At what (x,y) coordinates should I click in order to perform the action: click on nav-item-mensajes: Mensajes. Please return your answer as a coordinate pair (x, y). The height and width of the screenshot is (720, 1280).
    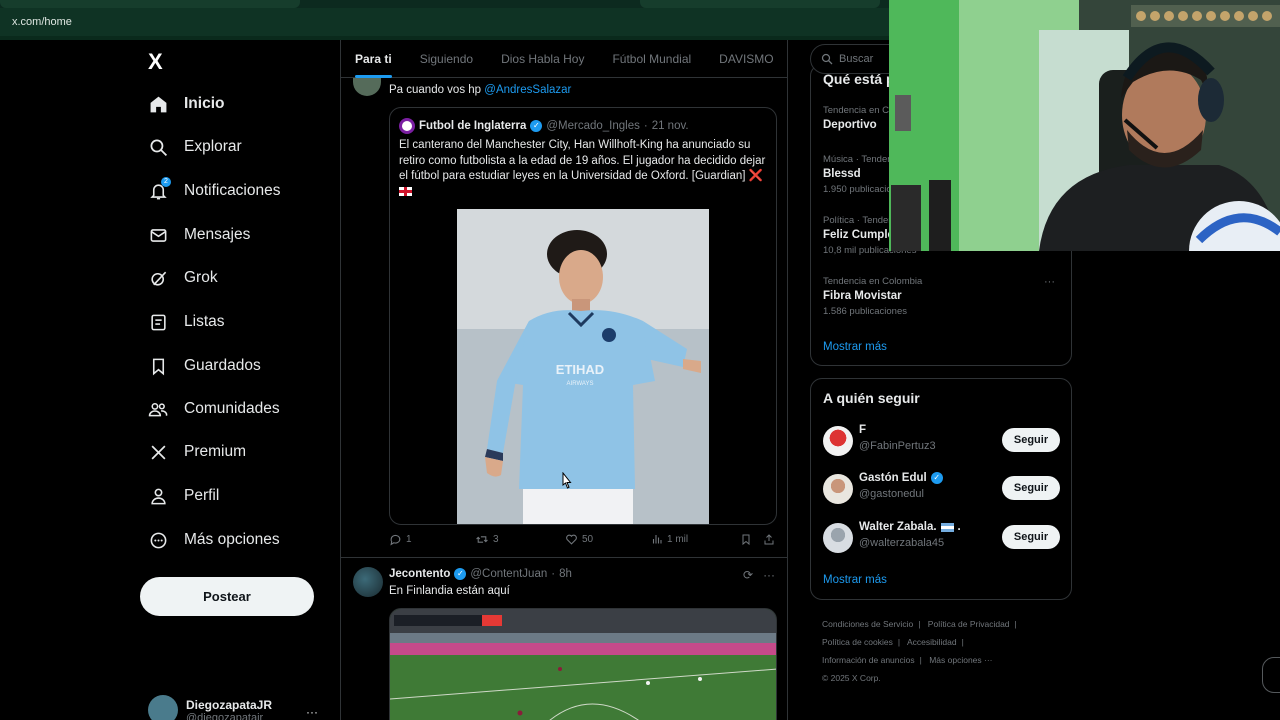
    Looking at the image, I should click on (199, 235).